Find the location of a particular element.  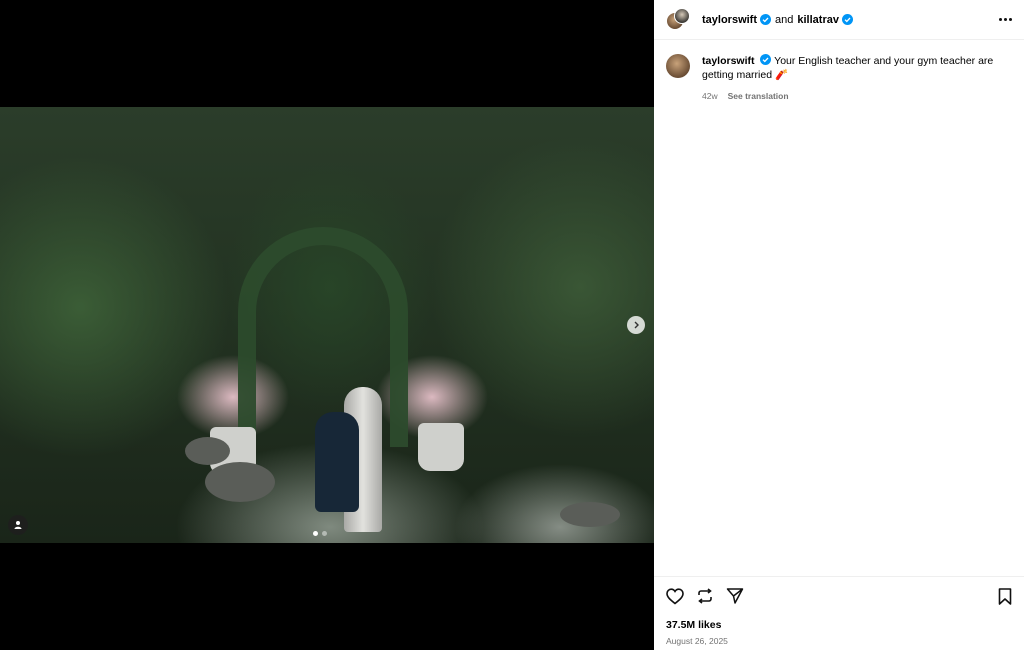

chevron-right-icon is located at coordinates (636, 325).